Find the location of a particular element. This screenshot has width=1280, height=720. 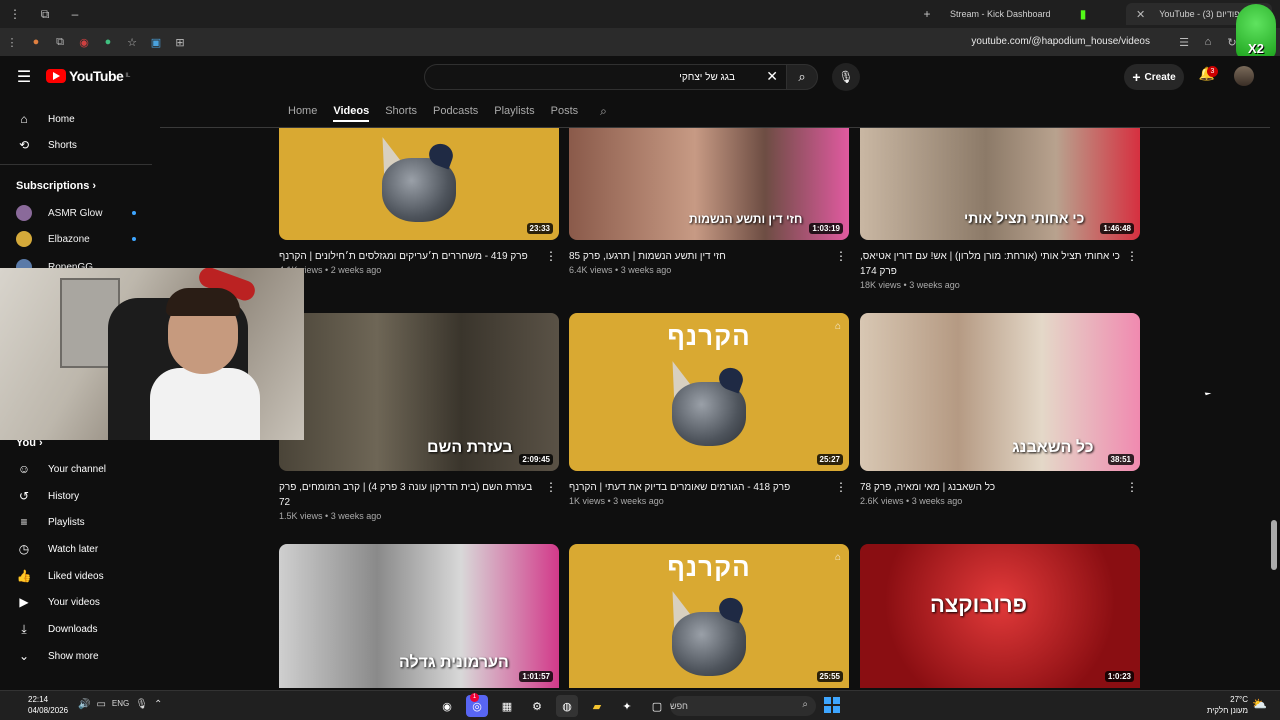

video-thumbnail: כל השאבנג 38:51 is located at coordinates (1000, 392).